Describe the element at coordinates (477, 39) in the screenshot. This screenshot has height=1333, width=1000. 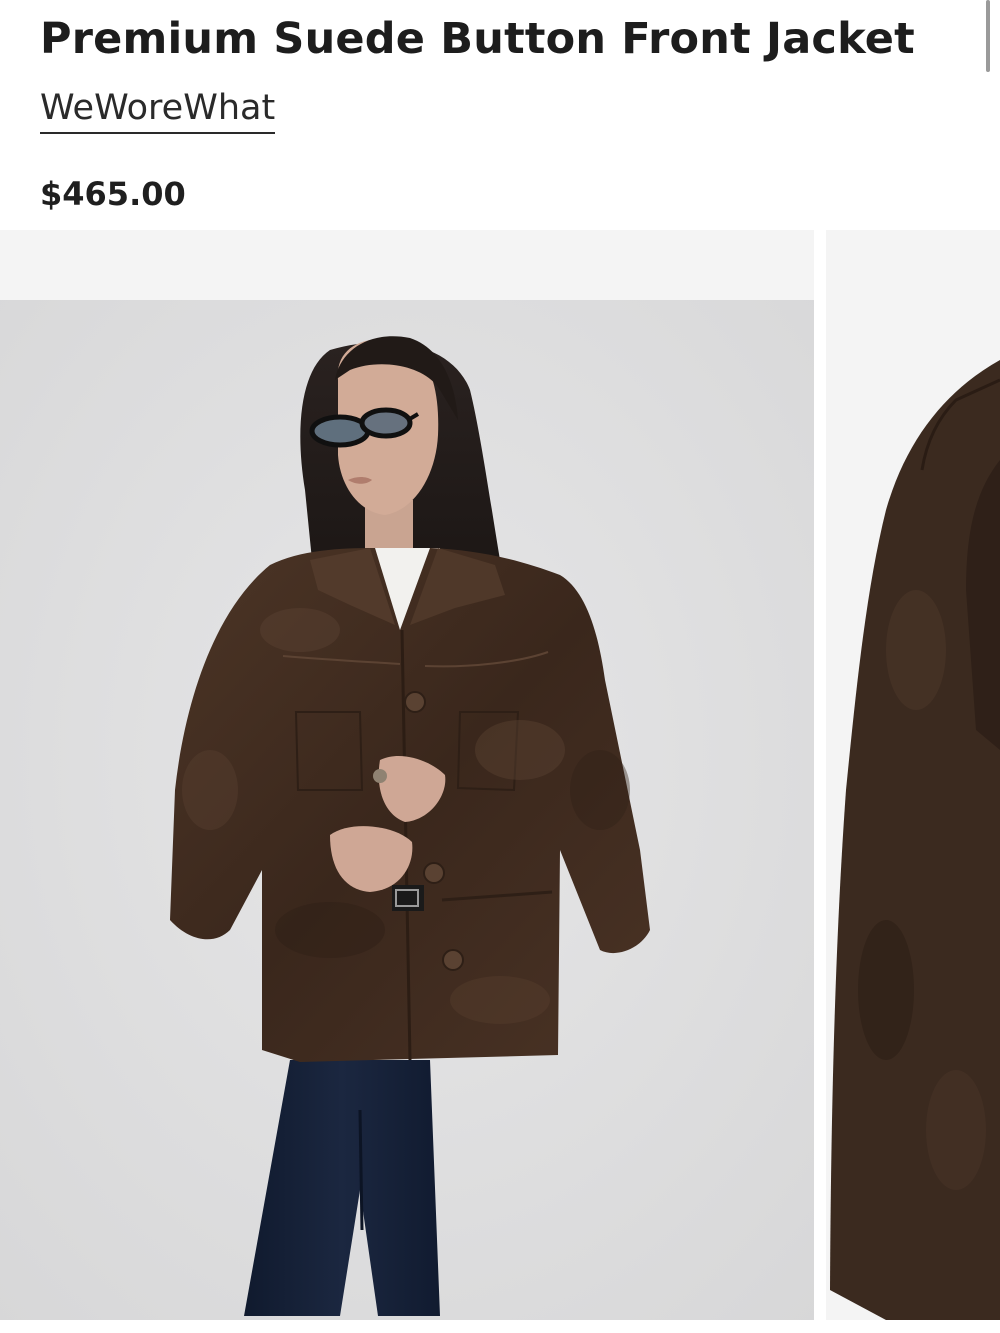
I see `product-title: Premium Suede Button Front Jacket` at that location.